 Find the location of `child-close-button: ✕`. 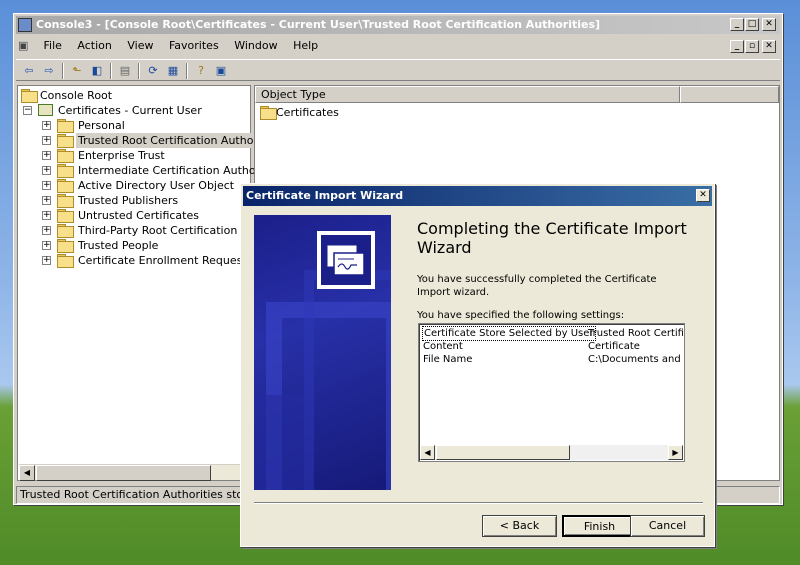

child-close-button: ✕ is located at coordinates (769, 46).